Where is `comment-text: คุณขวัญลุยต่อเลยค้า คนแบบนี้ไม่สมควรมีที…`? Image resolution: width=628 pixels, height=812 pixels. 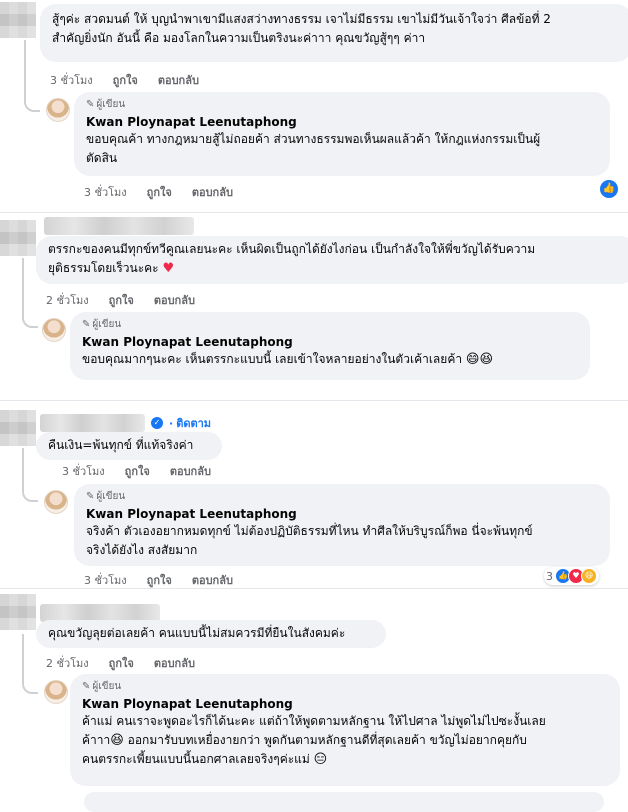 comment-text: คุณขวัญลุยต่อเลยค้า คนแบบนี้ไม่สมควรมีที… is located at coordinates (197, 633).